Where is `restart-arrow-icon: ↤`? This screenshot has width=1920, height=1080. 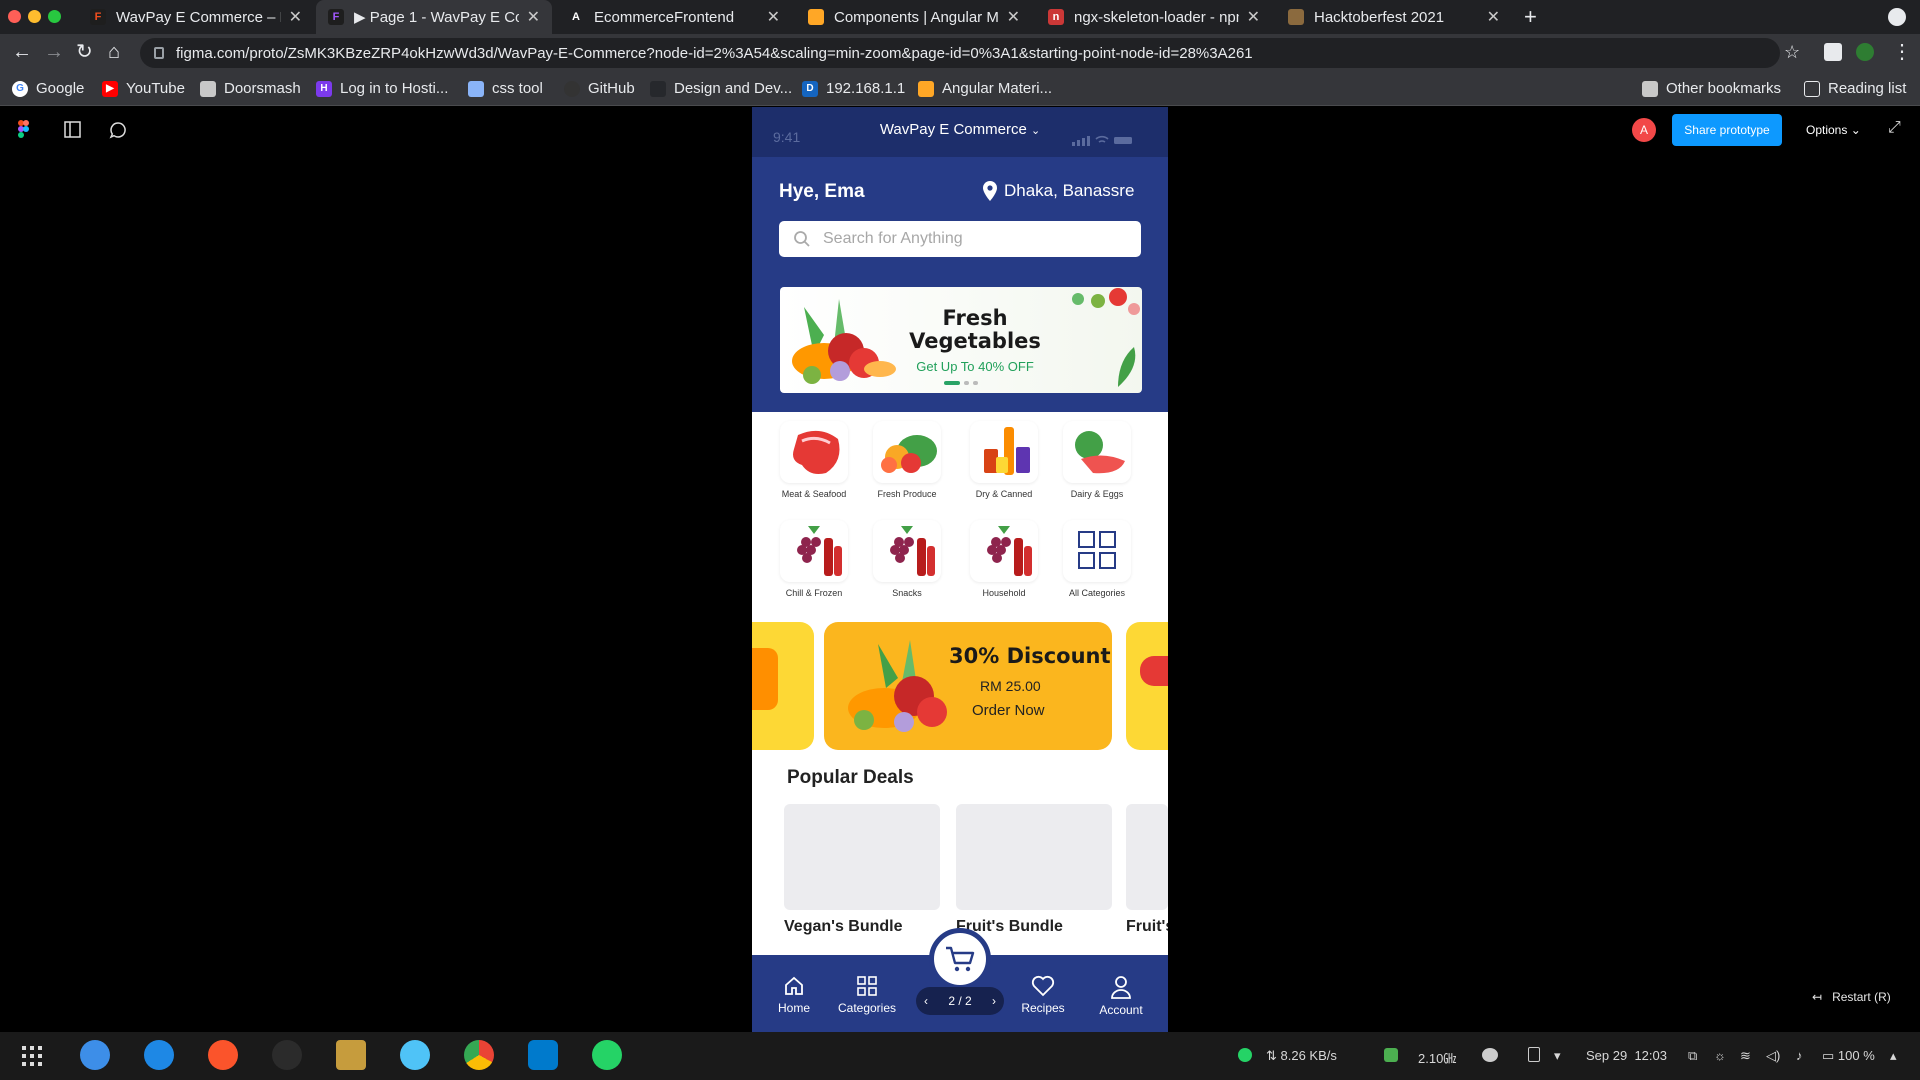
restart-arrow-icon: ↤ is located at coordinates (1817, 997).